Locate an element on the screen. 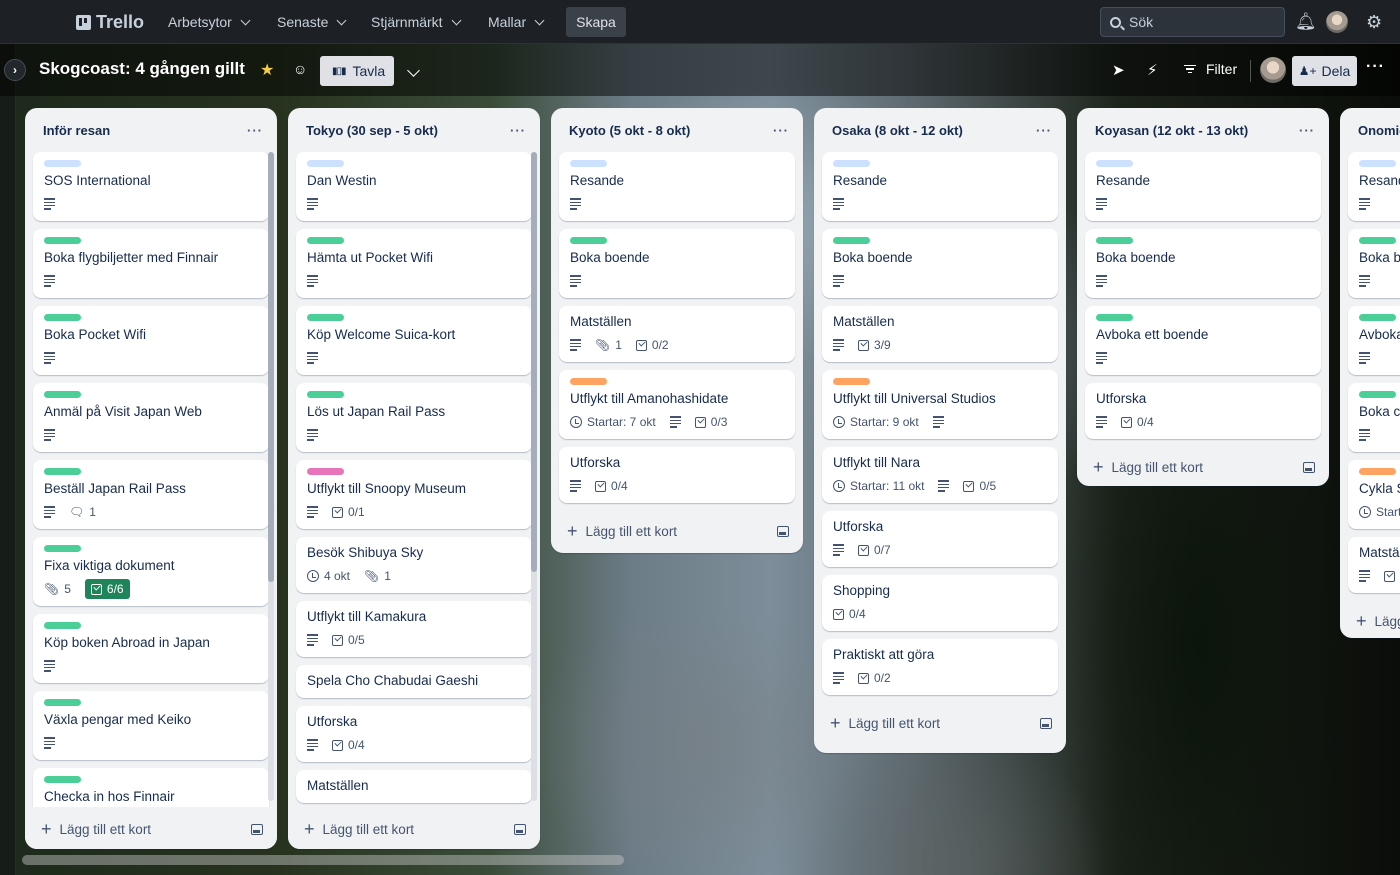 This screenshot has height=875, width=1400. card: Växla pengar med Keiko is located at coordinates (151, 725).